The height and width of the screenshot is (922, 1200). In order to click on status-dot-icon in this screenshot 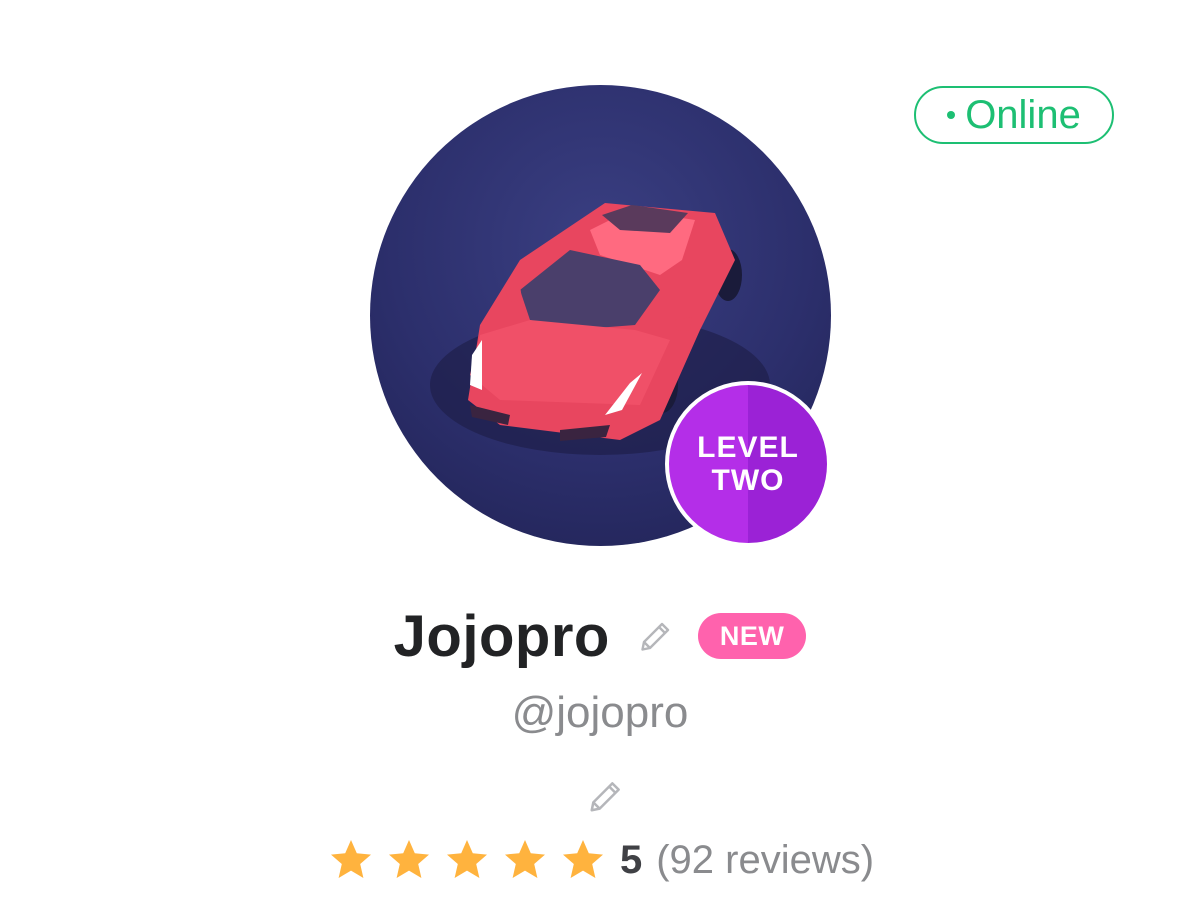, I will do `click(951, 115)`.